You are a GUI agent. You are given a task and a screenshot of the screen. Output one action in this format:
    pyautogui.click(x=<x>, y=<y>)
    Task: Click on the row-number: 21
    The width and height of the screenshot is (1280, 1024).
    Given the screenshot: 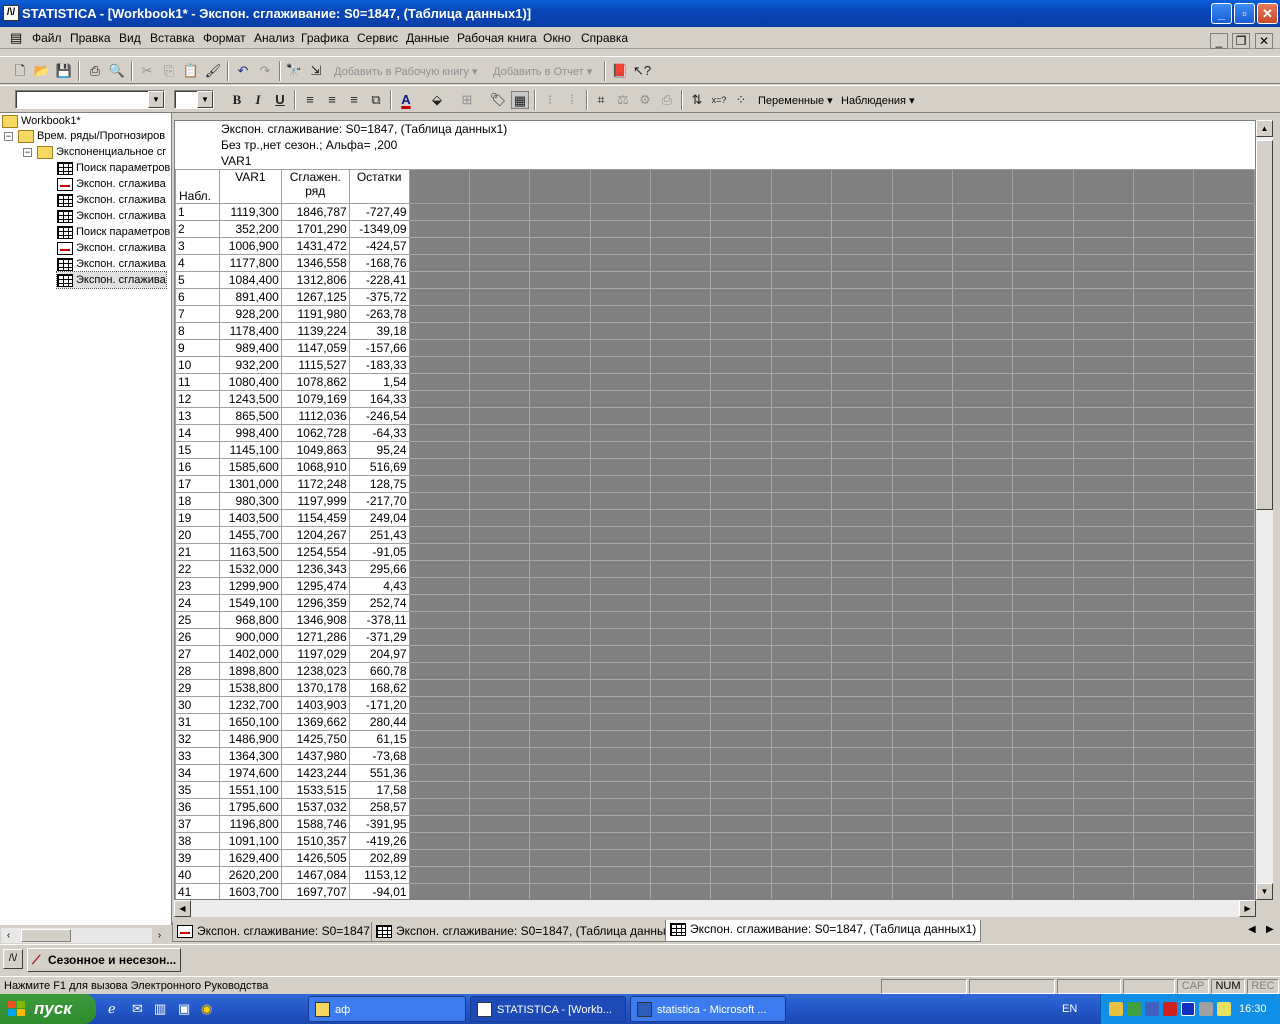 What is the action you would take?
    pyautogui.click(x=197, y=552)
    